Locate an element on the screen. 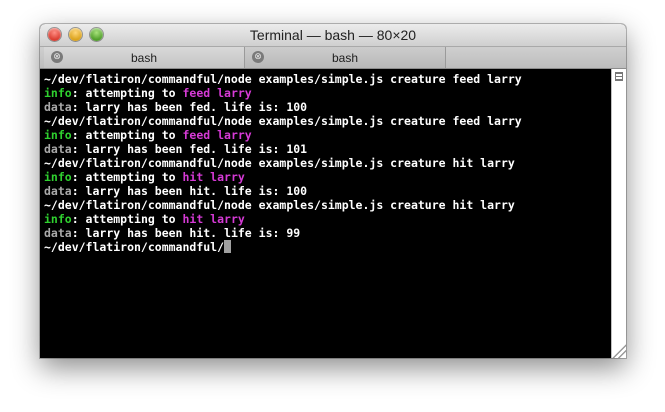 Image resolution: width=665 pixels, height=412 pixels. terminal-line: data: larry has been hit. life is: 100 is located at coordinates (327, 191).